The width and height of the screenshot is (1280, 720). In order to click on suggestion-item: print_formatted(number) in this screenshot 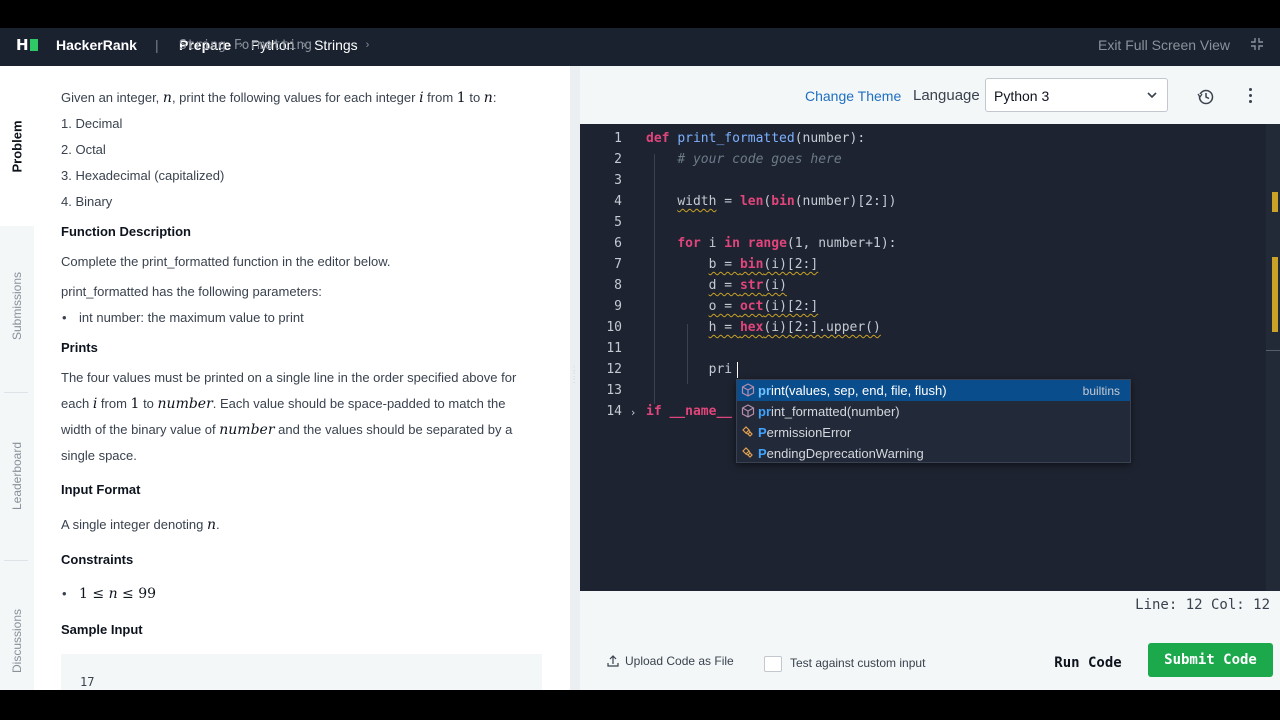, I will do `click(933, 411)`.